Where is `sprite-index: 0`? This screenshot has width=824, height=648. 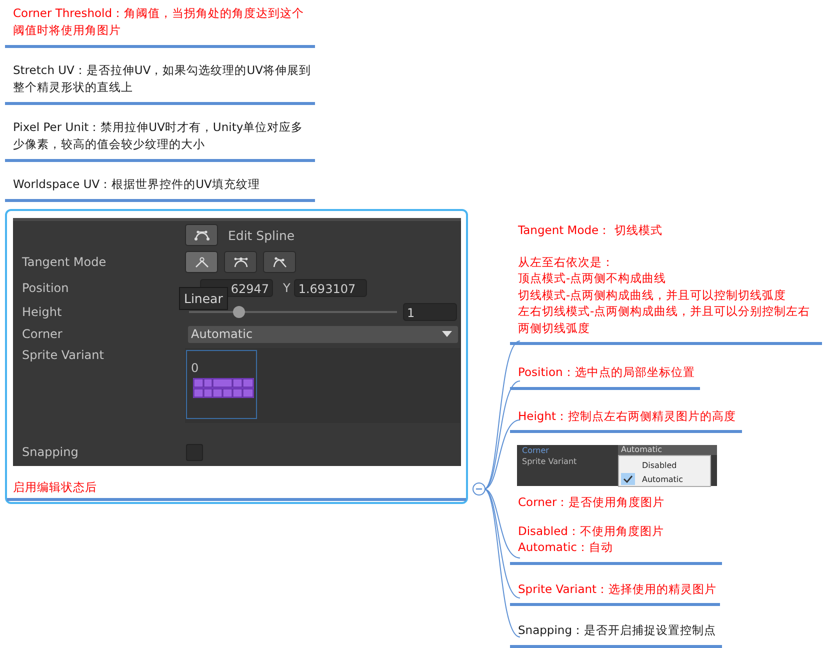 sprite-index: 0 is located at coordinates (195, 368).